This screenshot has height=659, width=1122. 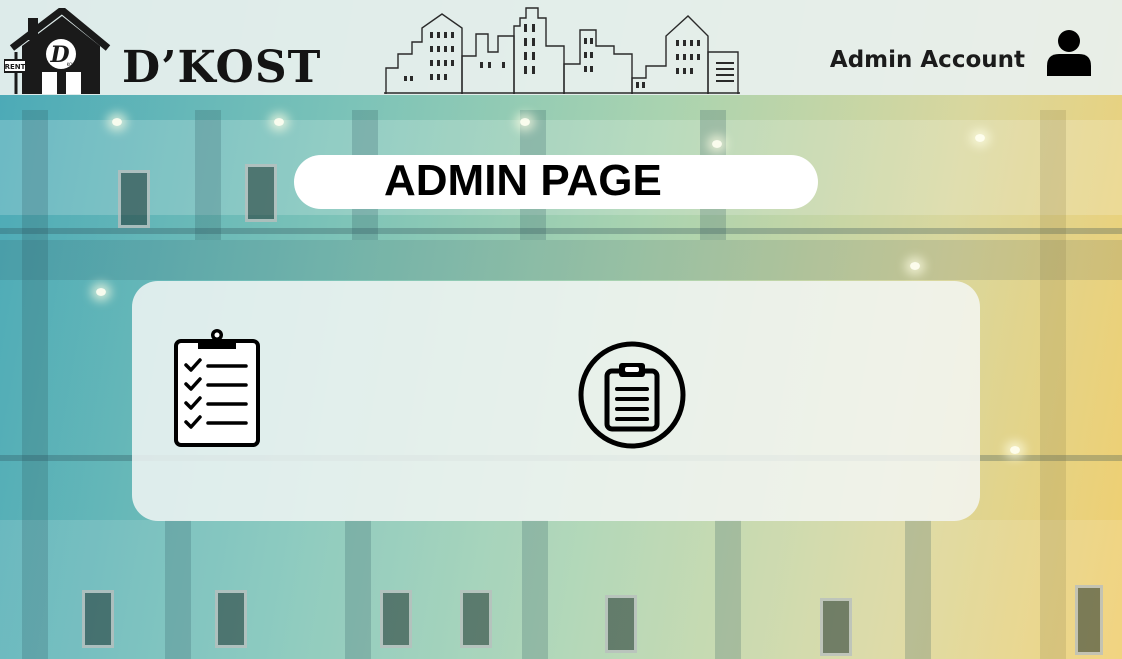 What do you see at coordinates (561, 231) in the screenshot?
I see `bg-railing` at bounding box center [561, 231].